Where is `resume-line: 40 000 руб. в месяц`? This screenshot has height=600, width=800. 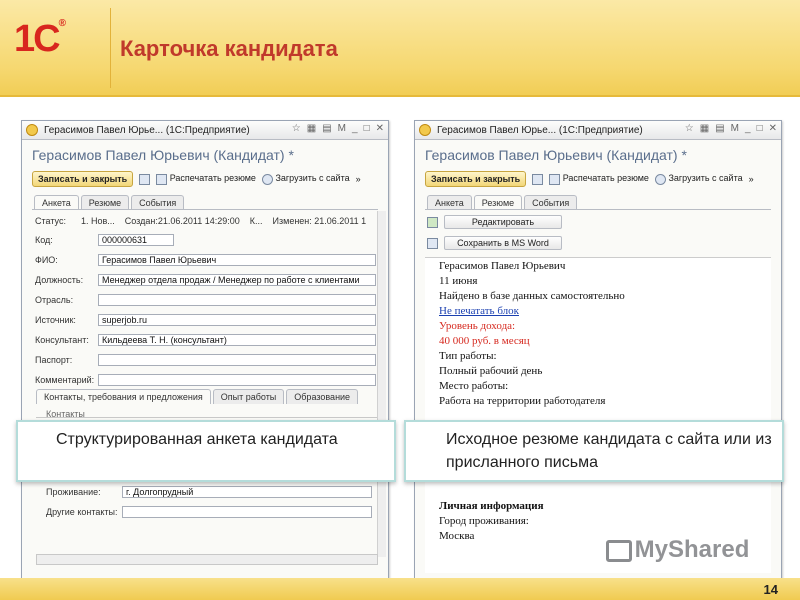
resume-line: 40 000 руб. в месяц is located at coordinates (484, 341).